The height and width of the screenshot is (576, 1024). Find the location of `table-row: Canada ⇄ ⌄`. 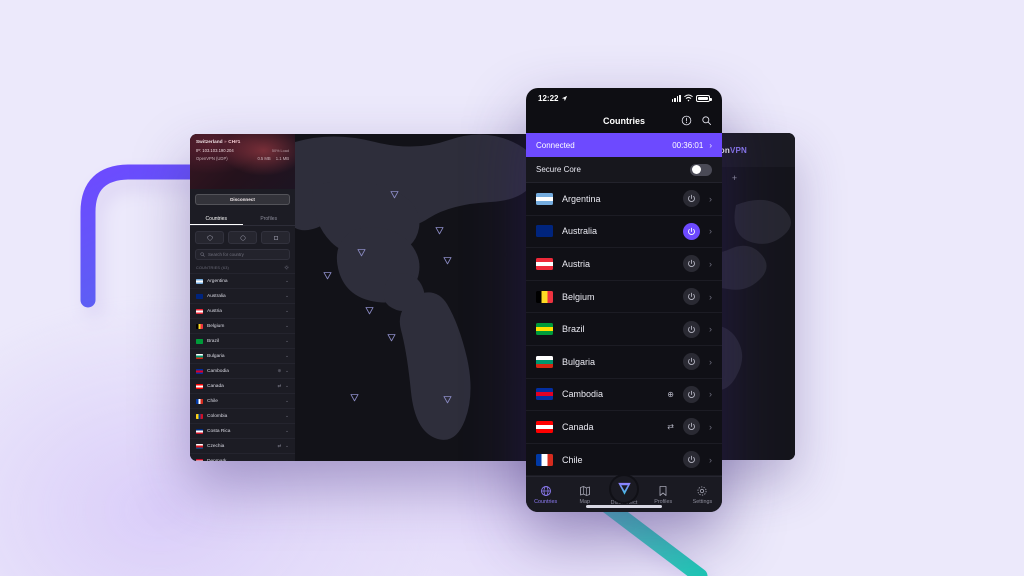

table-row: Canada ⇄ ⌄ is located at coordinates (242, 385).